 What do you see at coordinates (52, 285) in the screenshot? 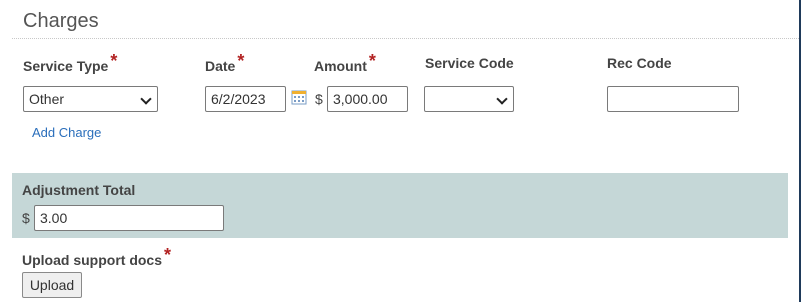
I see `upload-button: Upload` at bounding box center [52, 285].